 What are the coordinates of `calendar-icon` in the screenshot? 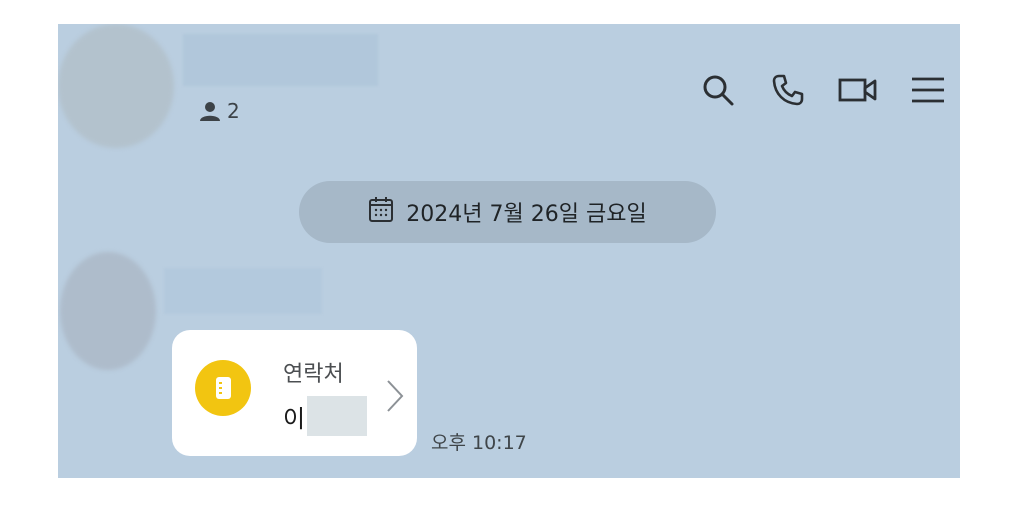 It's located at (381, 212).